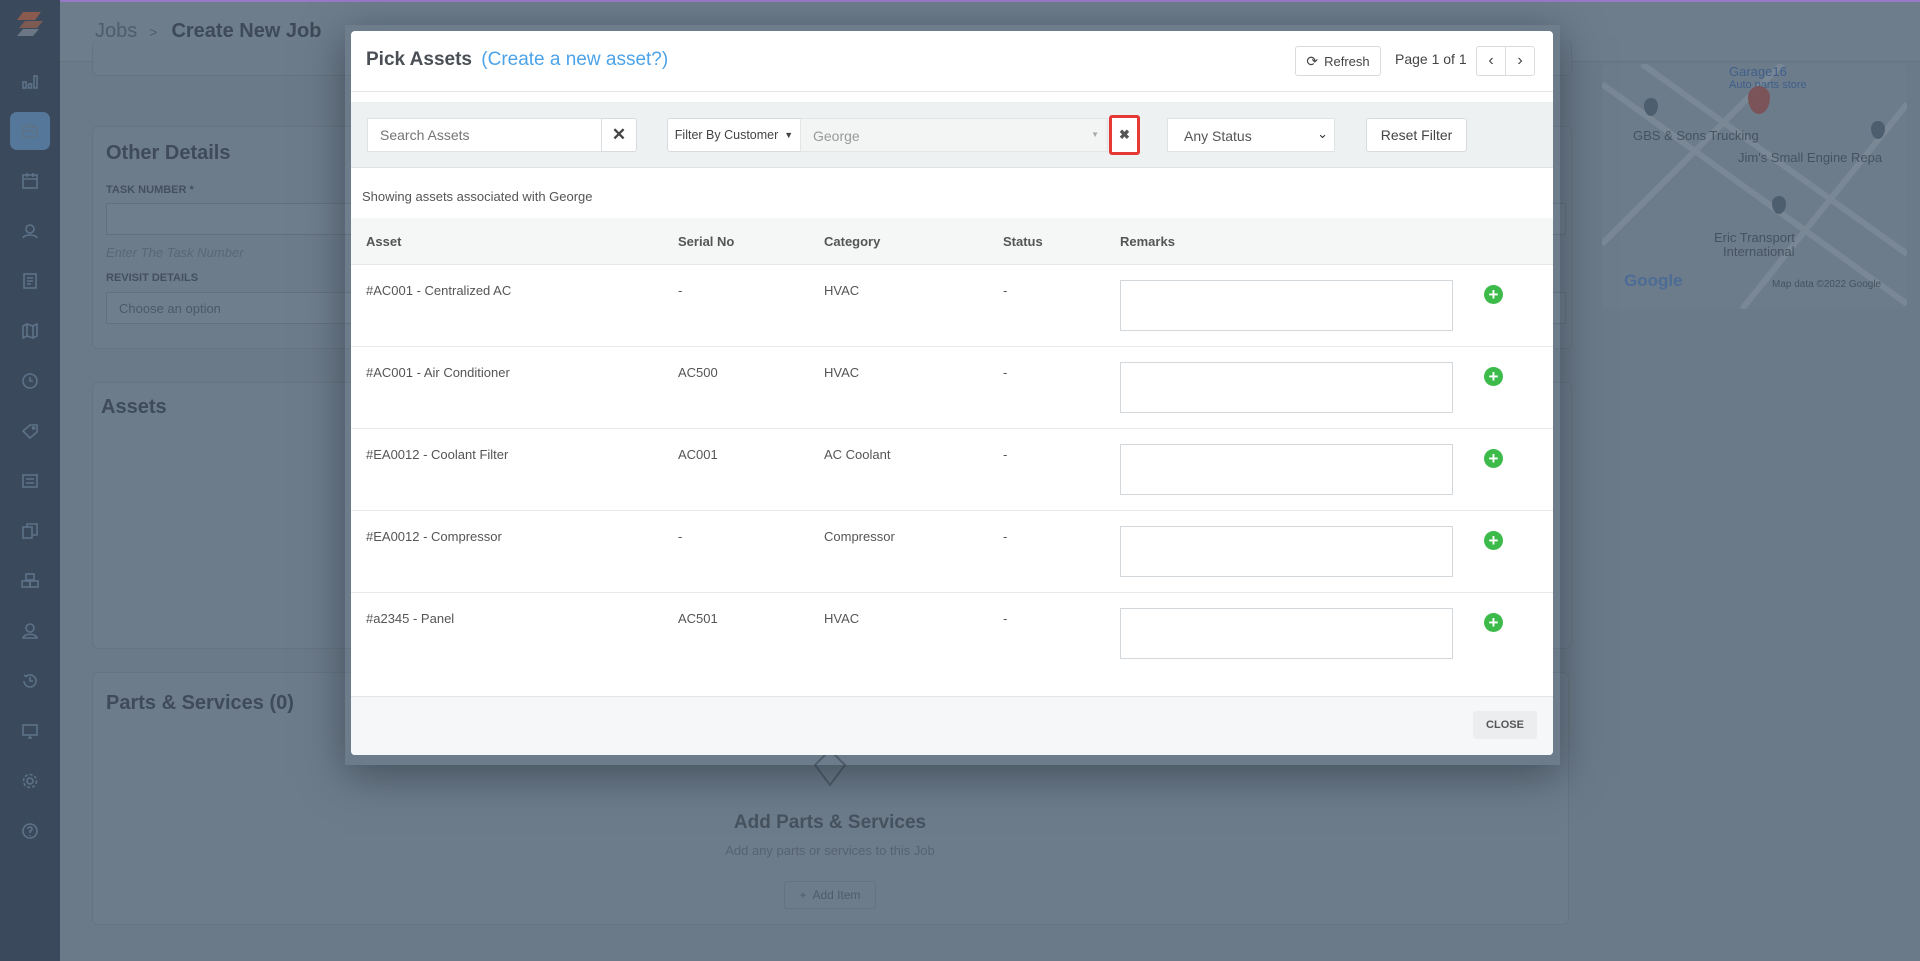 Image resolution: width=1920 pixels, height=961 pixels. I want to click on monitor-icon, so click(30, 731).